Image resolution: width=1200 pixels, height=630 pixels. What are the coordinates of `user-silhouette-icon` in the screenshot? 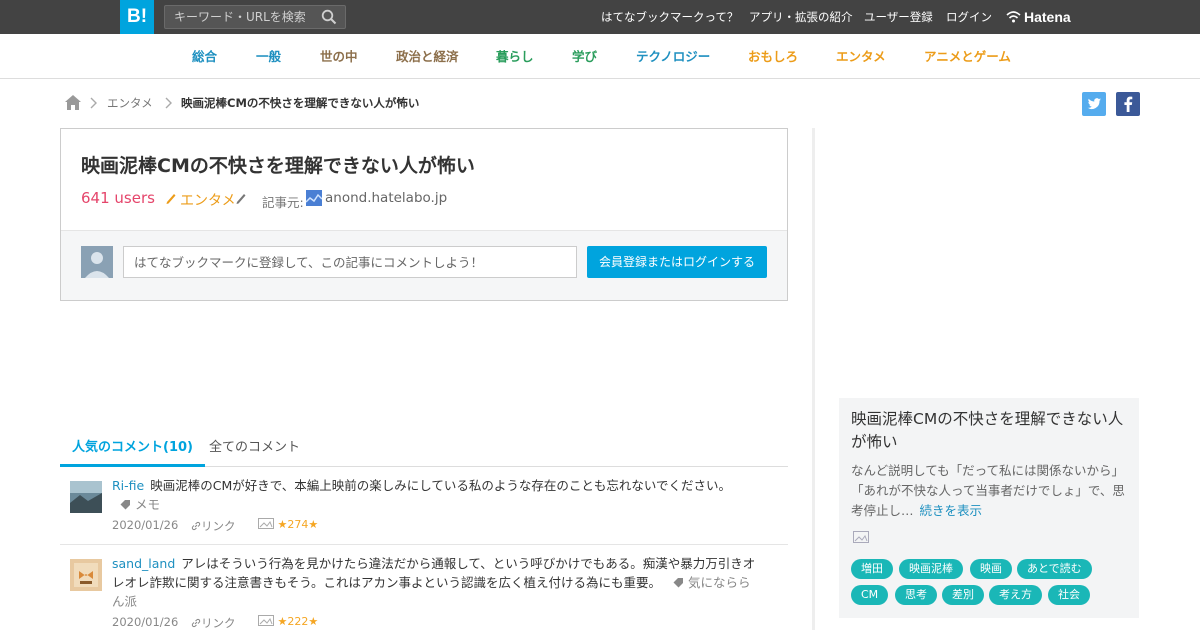 It's located at (97, 265).